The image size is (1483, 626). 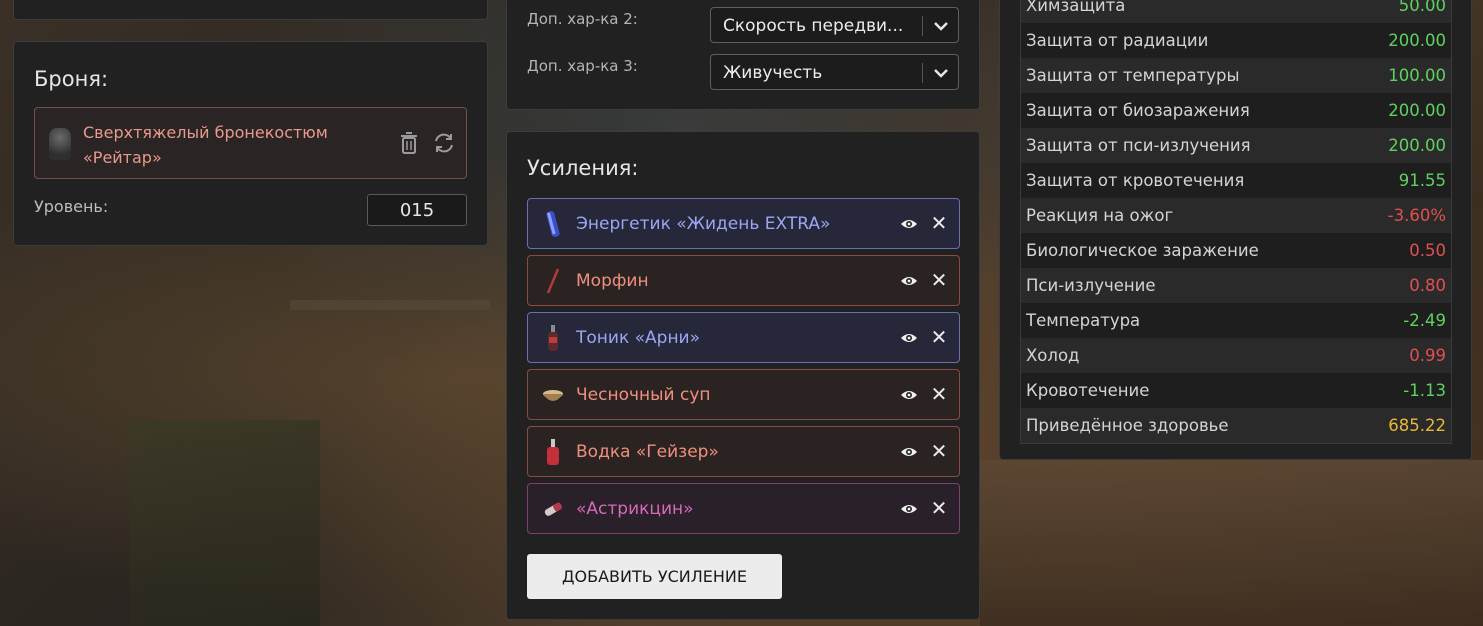 What do you see at coordinates (743, 337) in the screenshot?
I see `boost-item: Тоник «Арни» ✕` at bounding box center [743, 337].